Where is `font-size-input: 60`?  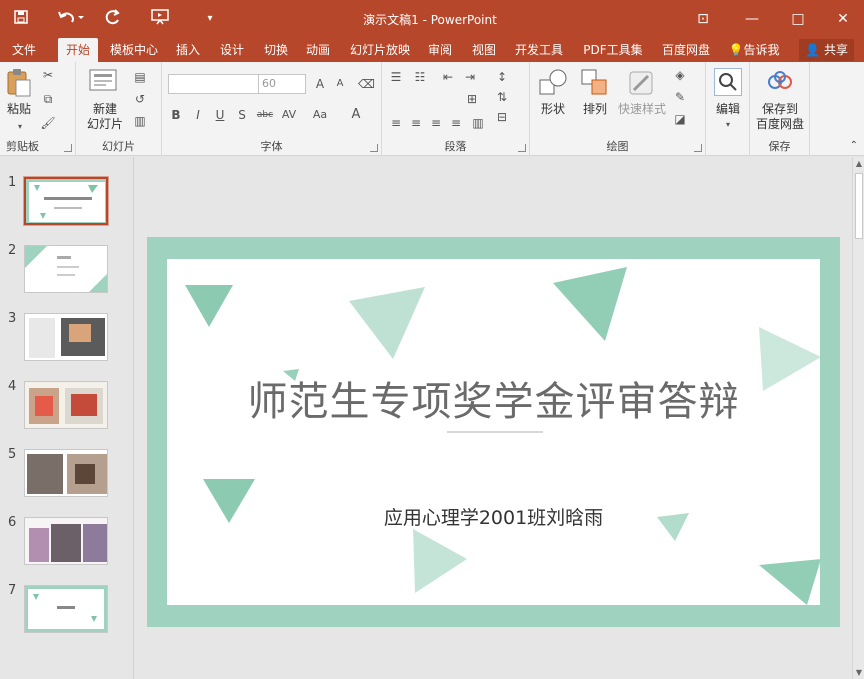
font-size-input: 60 is located at coordinates (282, 84).